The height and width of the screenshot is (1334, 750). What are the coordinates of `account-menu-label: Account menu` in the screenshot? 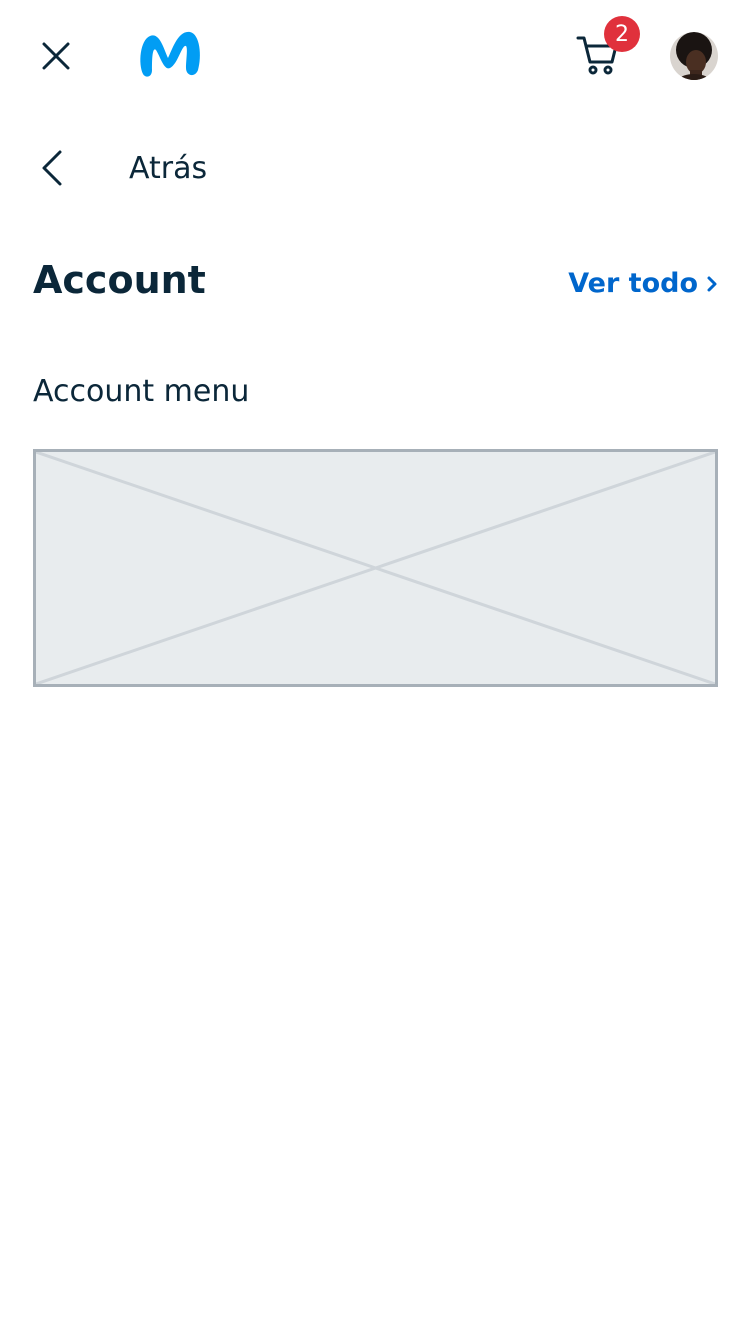 It's located at (141, 391).